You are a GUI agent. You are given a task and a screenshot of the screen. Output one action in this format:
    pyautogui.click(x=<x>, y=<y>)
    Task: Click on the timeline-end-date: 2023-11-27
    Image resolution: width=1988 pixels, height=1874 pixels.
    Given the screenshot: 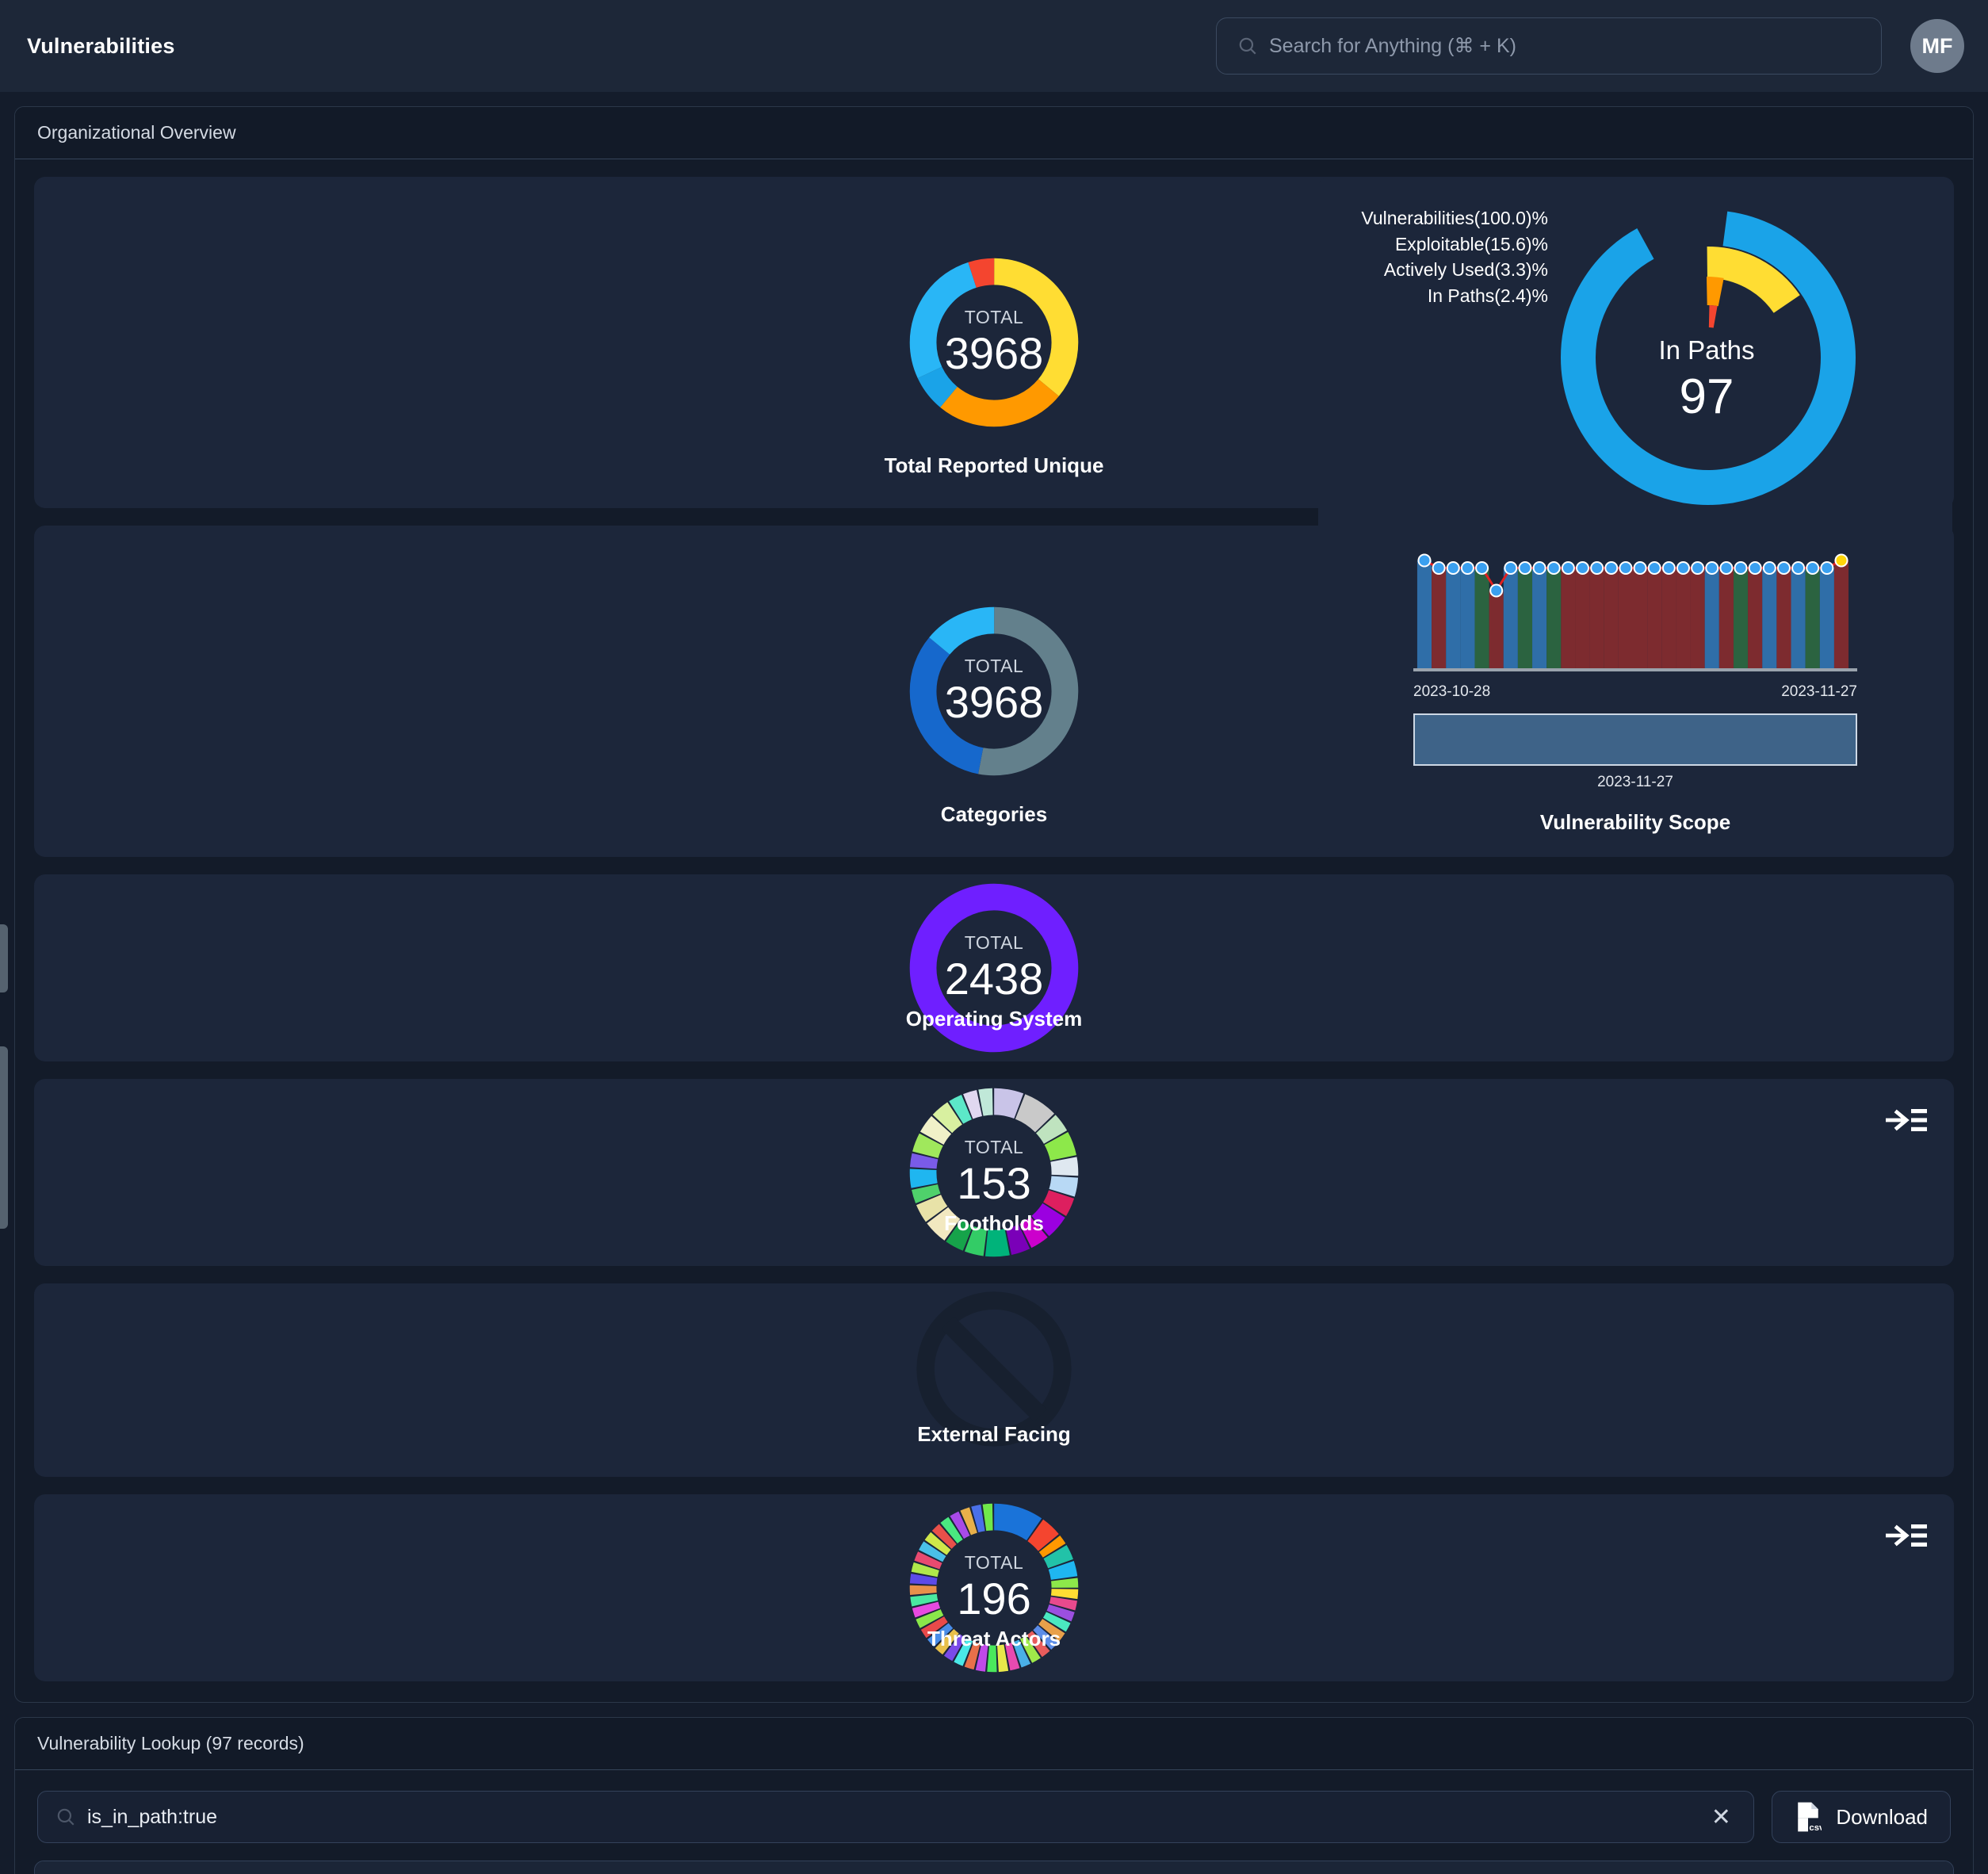 What is the action you would take?
    pyautogui.click(x=1819, y=691)
    